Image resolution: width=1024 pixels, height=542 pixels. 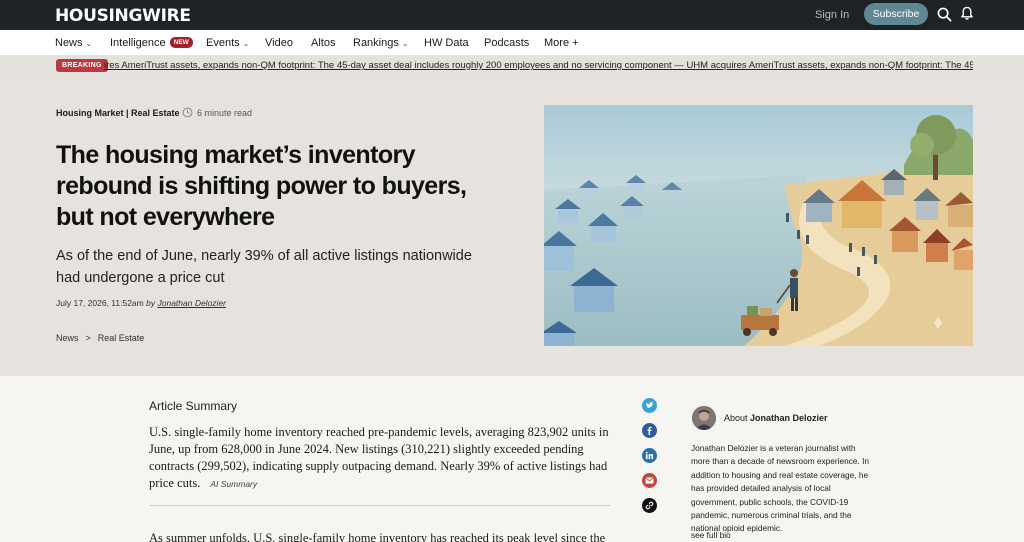 What do you see at coordinates (234, 484) in the screenshot?
I see `ai-summary-label: AI Summary` at bounding box center [234, 484].